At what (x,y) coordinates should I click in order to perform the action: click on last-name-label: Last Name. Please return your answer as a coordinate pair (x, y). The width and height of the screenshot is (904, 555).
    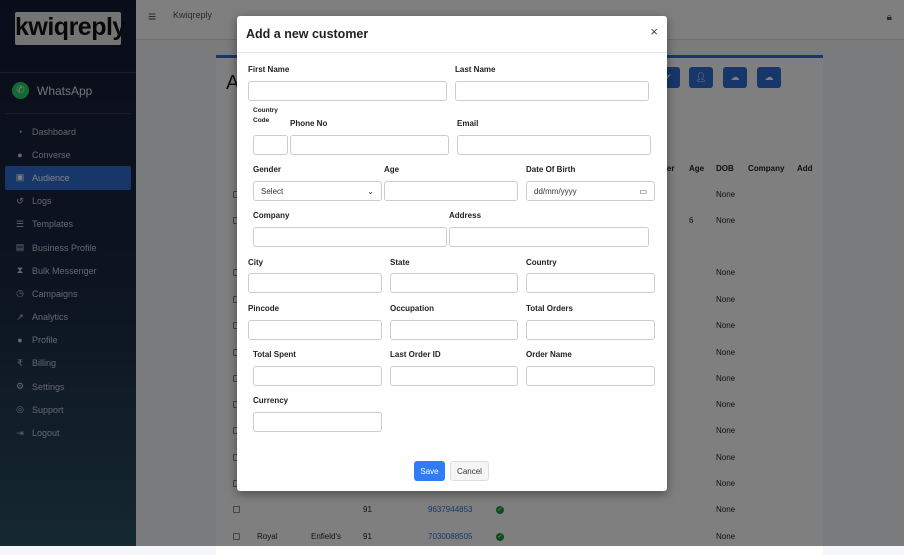
    Looking at the image, I should click on (475, 69).